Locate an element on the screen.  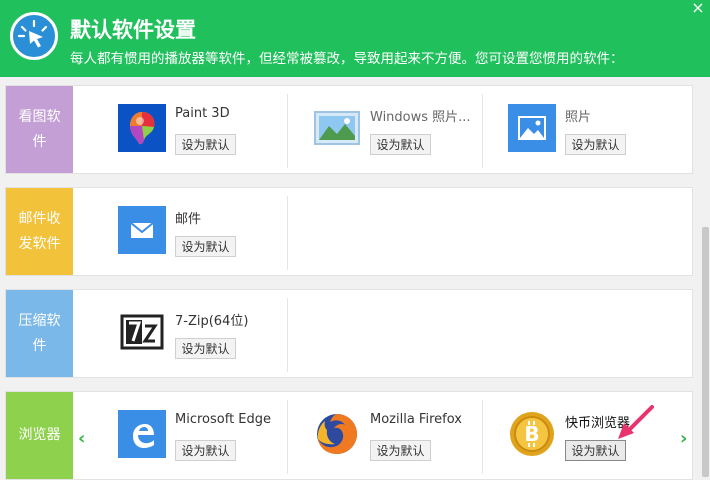
svg-text: B is located at coordinates (531, 434).